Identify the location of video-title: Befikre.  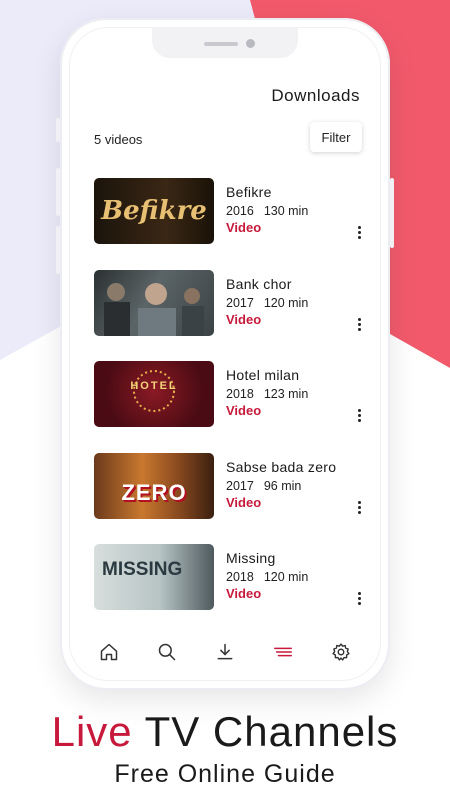
(249, 192).